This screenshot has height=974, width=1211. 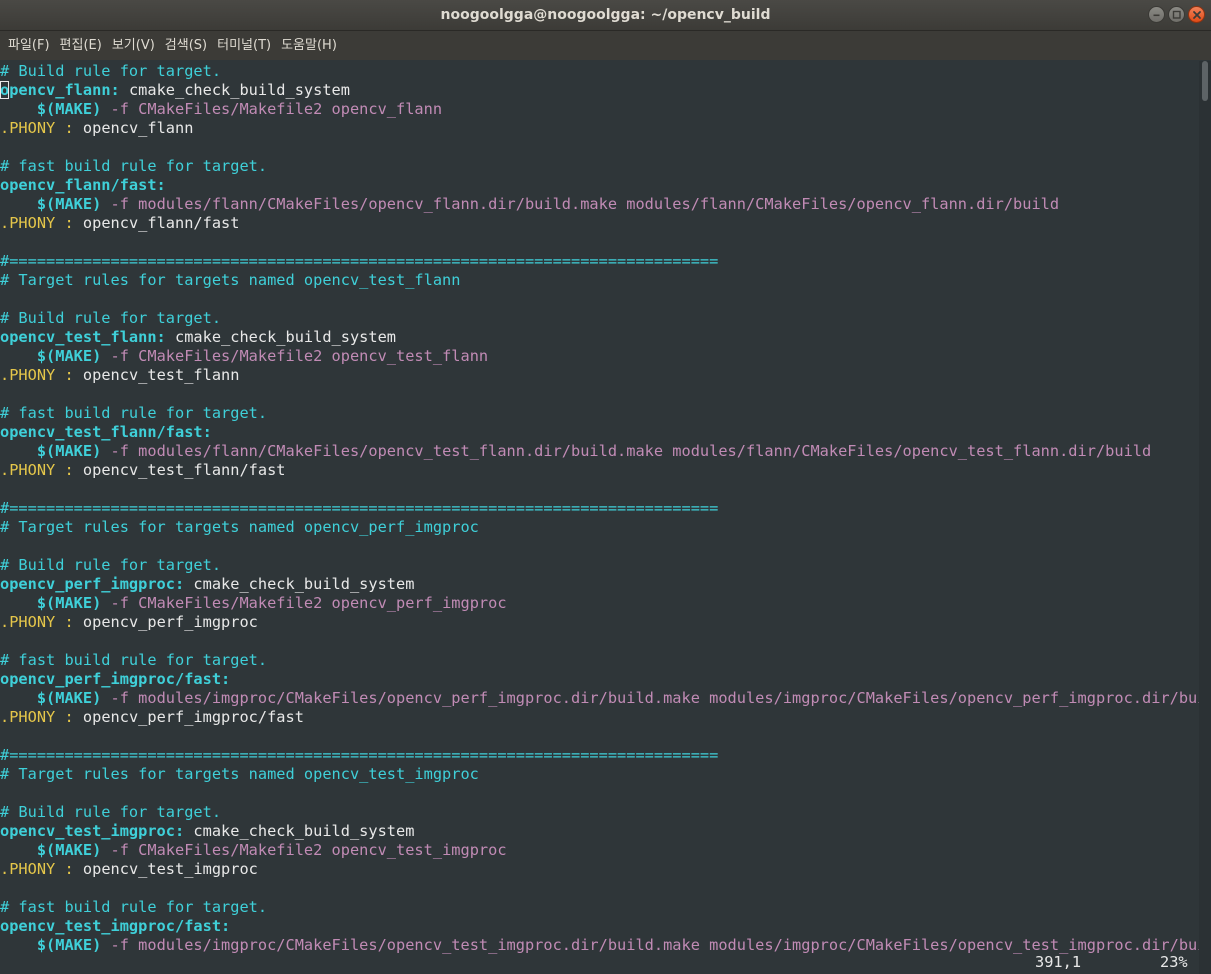 What do you see at coordinates (165, 869) in the screenshot?
I see `line-segment: opencv_test_imgproc` at bounding box center [165, 869].